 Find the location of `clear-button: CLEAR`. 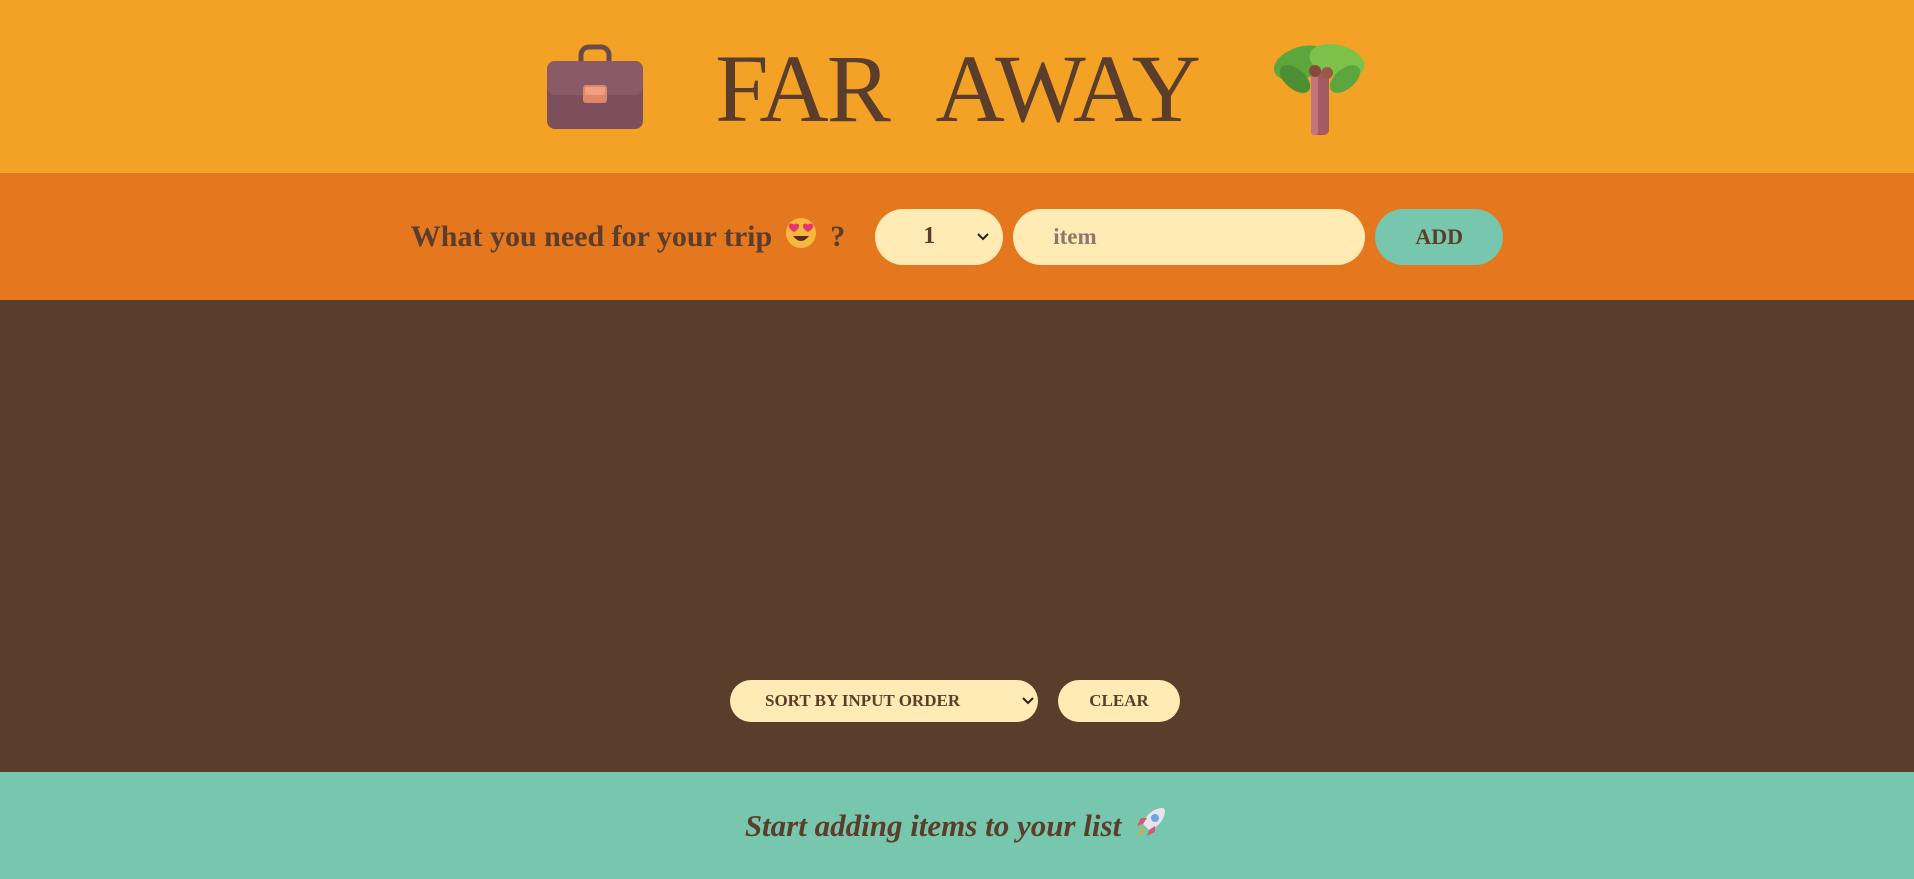

clear-button: CLEAR is located at coordinates (1119, 701).